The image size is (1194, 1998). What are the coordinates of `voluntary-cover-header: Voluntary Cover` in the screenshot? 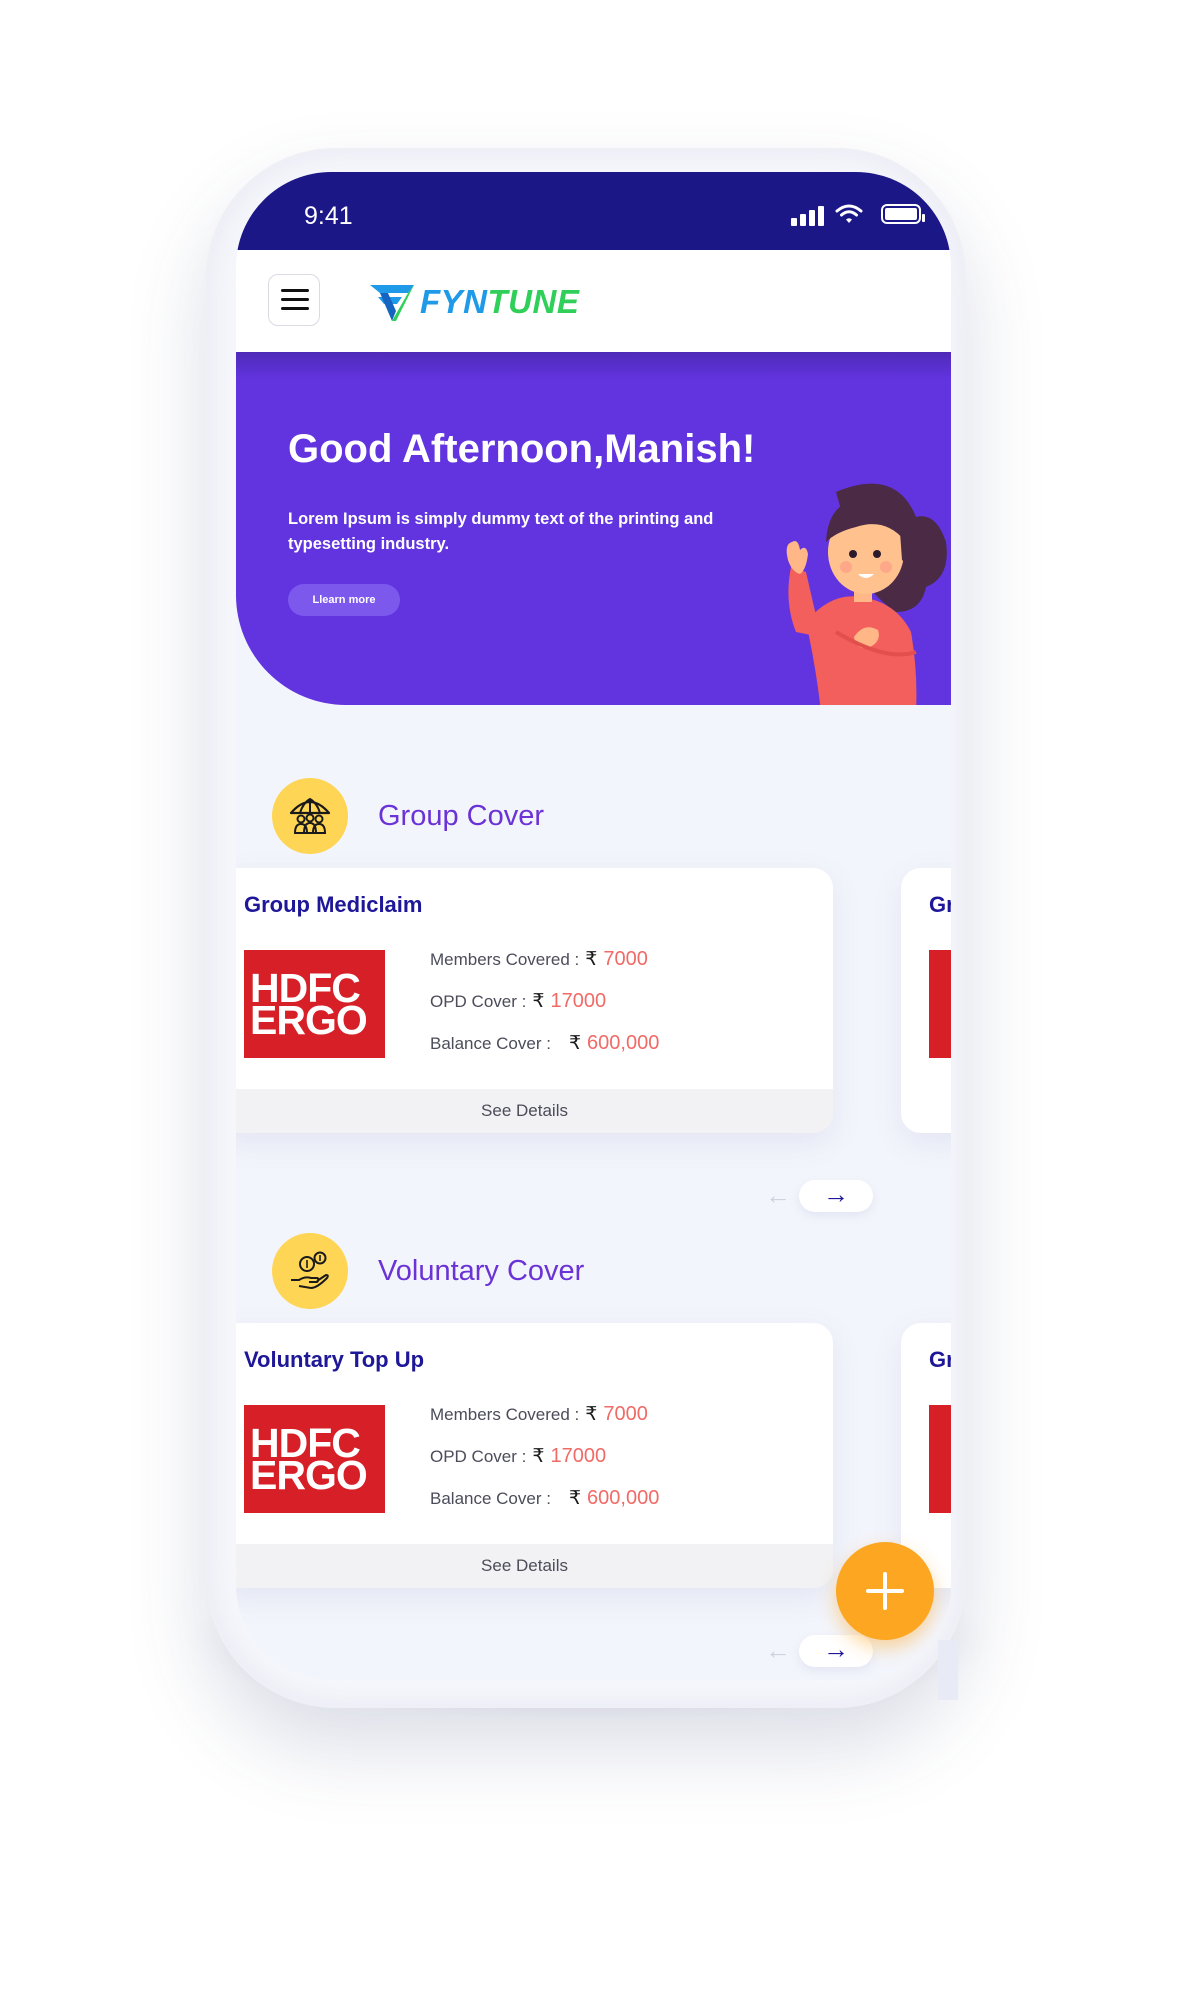 It's located at (428, 1271).